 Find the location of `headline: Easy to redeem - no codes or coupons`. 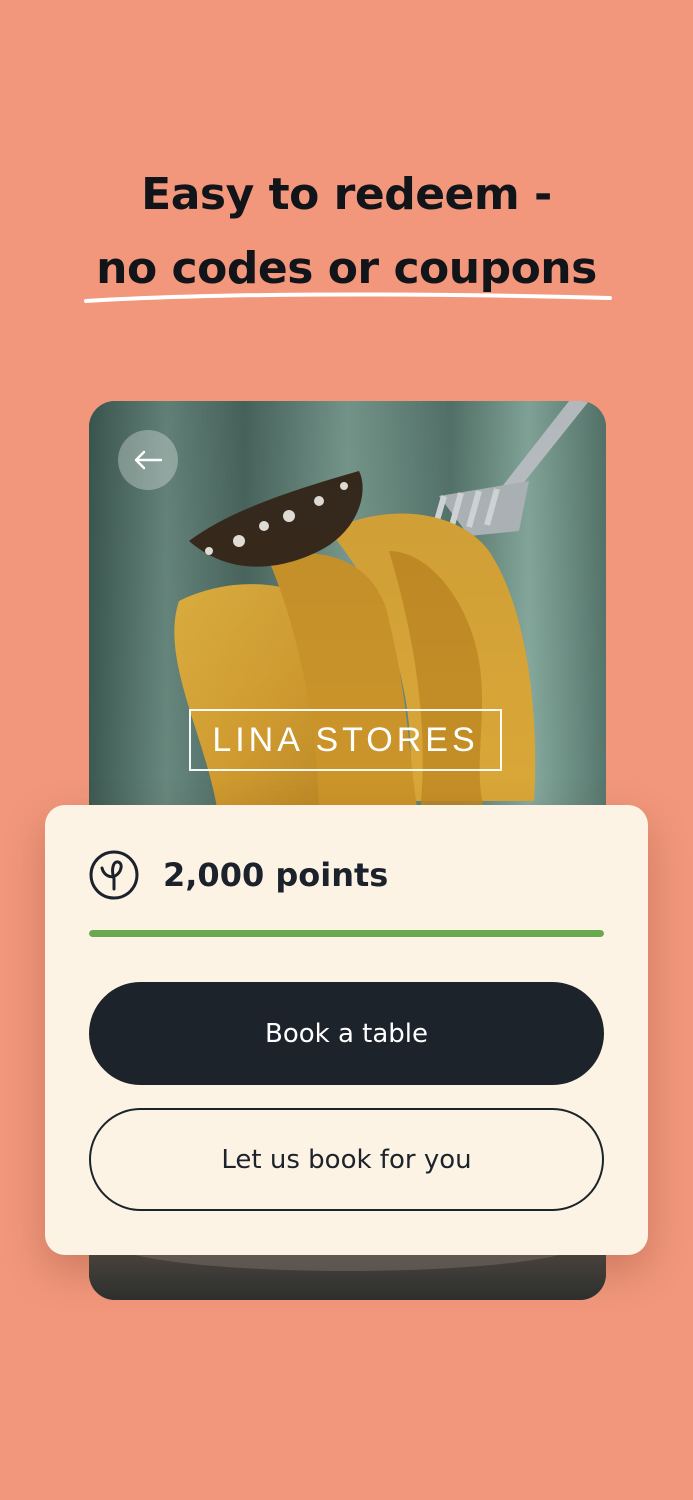

headline: Easy to redeem - no codes or coupons is located at coordinates (346, 232).